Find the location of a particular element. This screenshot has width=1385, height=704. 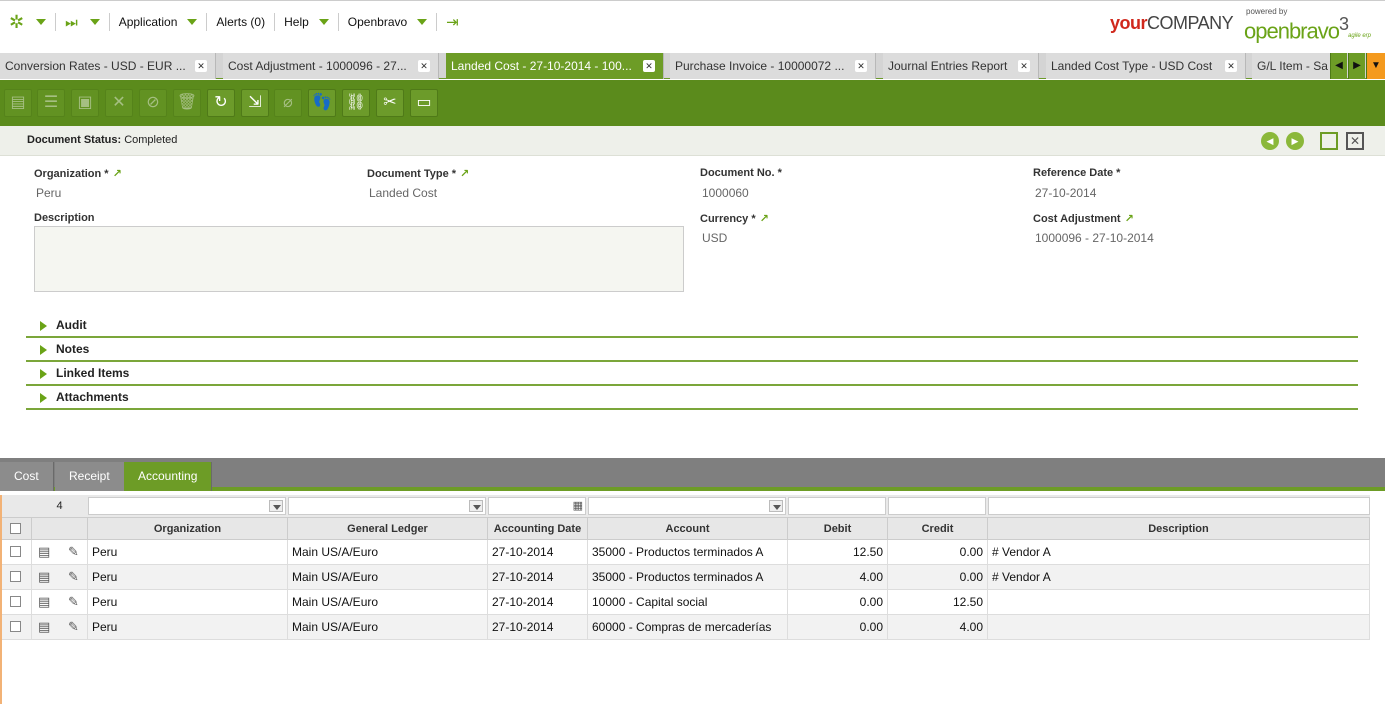

filter-accounting-date: ▦ is located at coordinates (537, 506).